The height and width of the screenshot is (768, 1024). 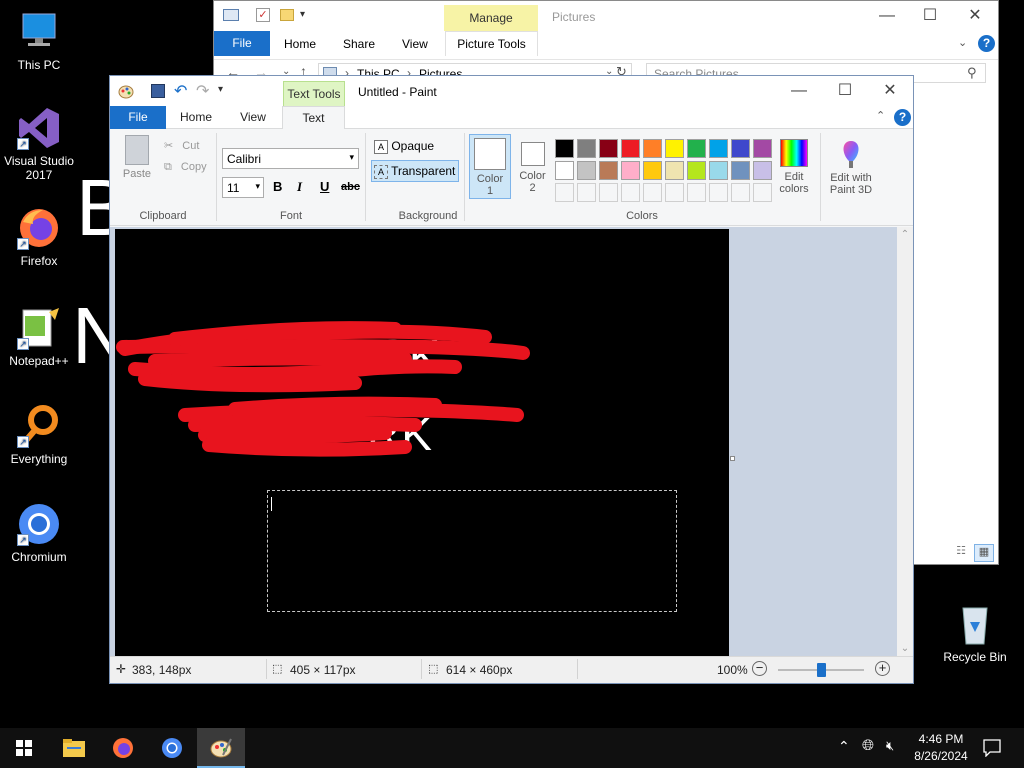 What do you see at coordinates (880, 115) in the screenshot?
I see `ribbon-collapse-icon: ⌃` at bounding box center [880, 115].